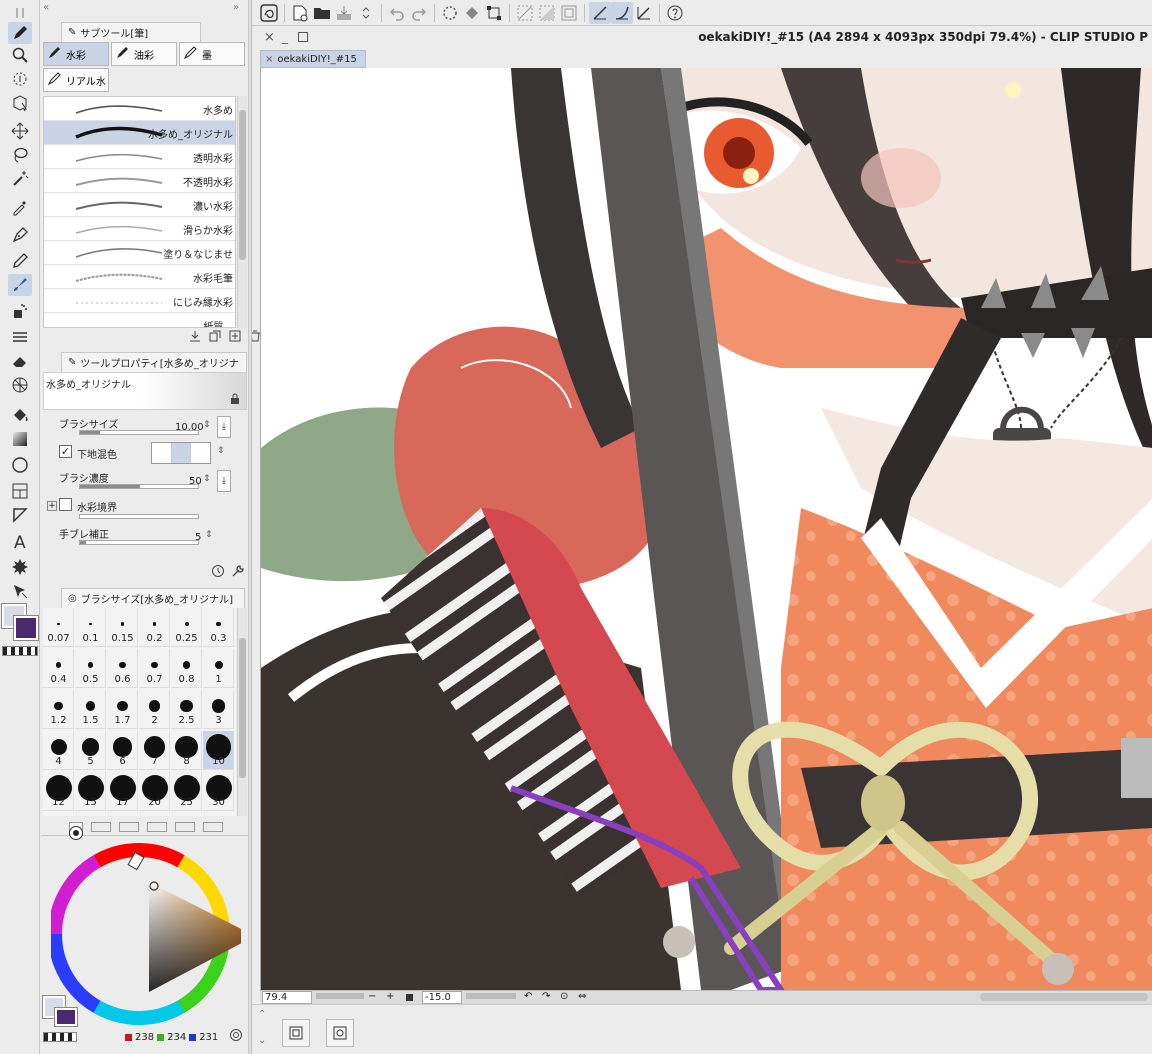 This screenshot has width=1152, height=1054. I want to click on brush-item: 濃い水彩, so click(139, 205).